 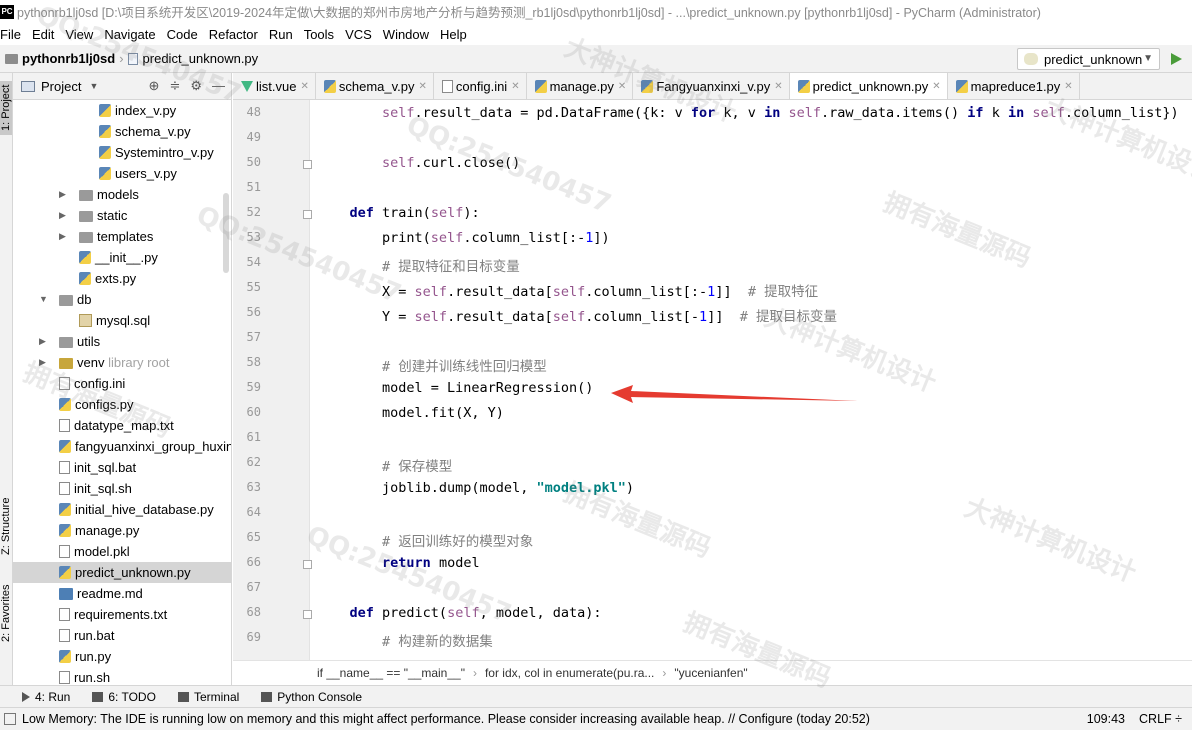 What do you see at coordinates (711, 86) in the screenshot?
I see `tab-fangyuanxinxi-v-py: Fangyuanxinxi_v.py ✕` at bounding box center [711, 86].